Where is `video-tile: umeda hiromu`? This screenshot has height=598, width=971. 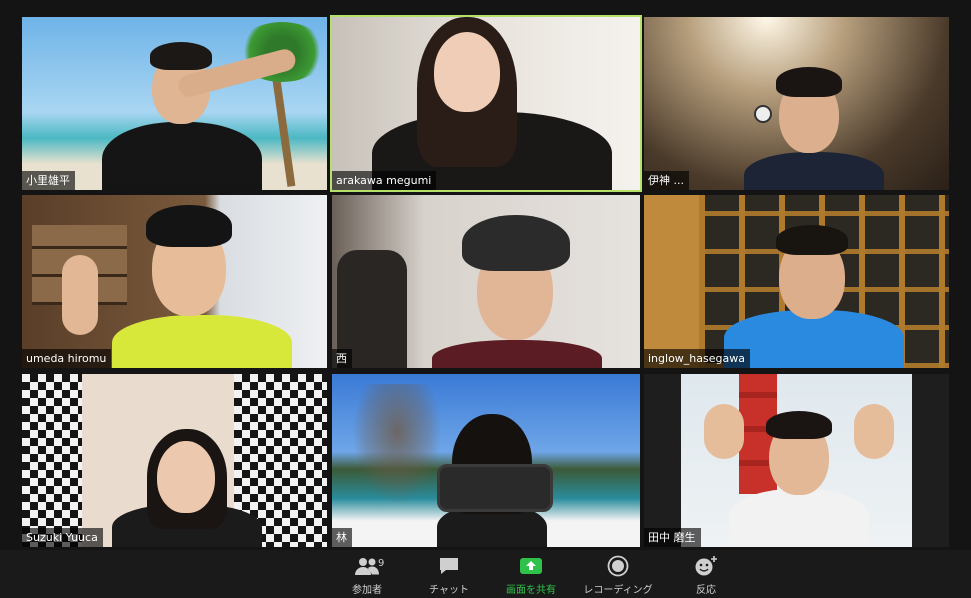
video-tile: umeda hiromu is located at coordinates (174, 281).